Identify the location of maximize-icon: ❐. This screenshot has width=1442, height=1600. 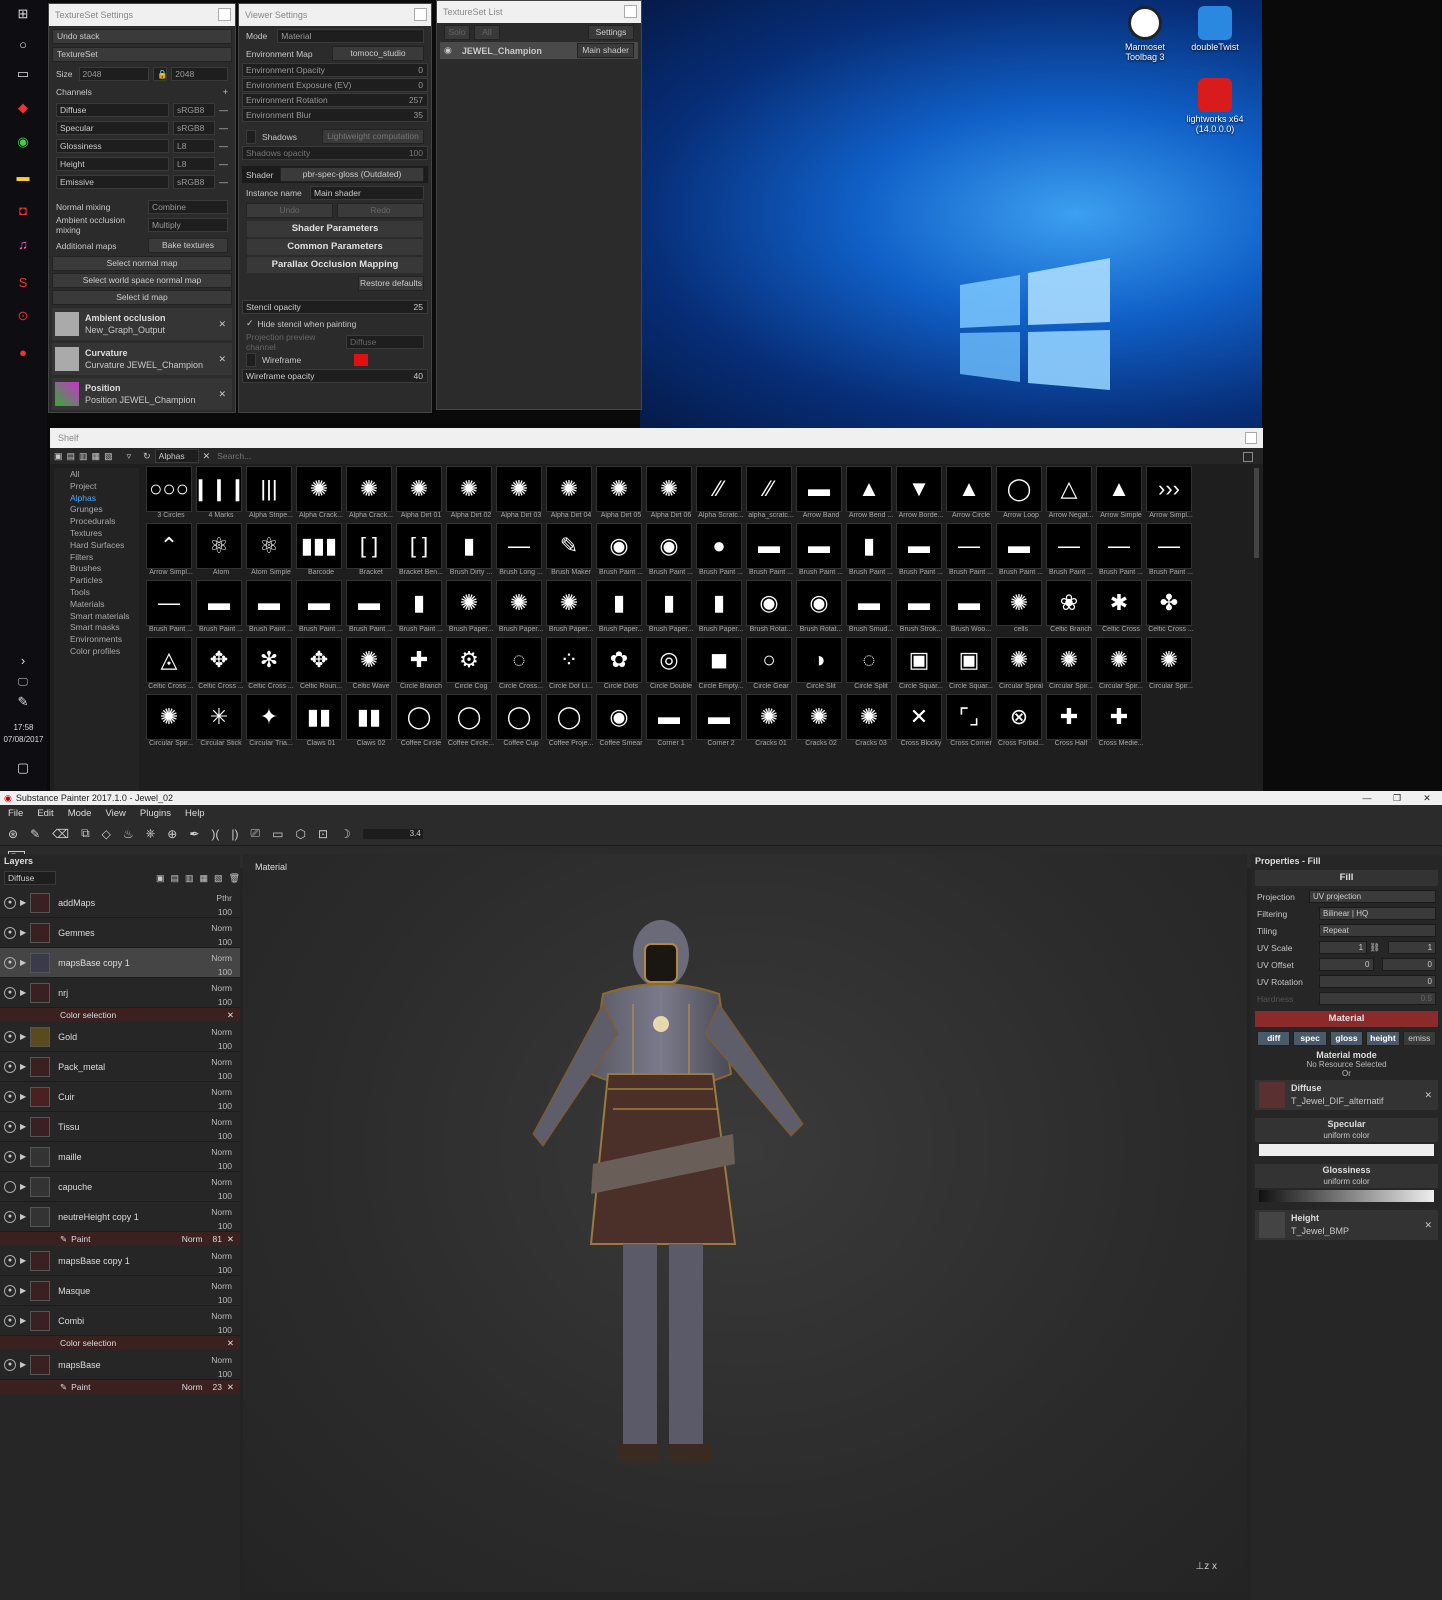
(1397, 798).